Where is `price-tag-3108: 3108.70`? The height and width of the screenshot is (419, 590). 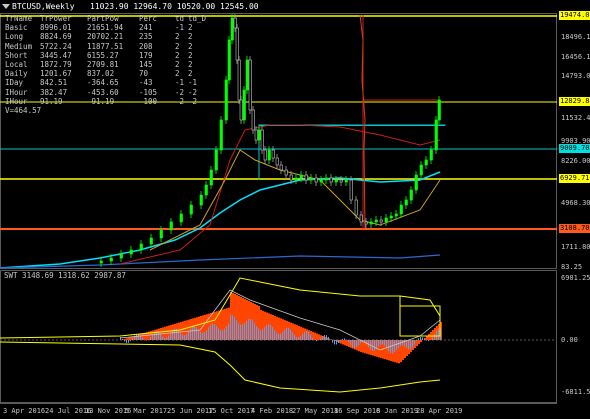 price-tag-3108: 3108.70 is located at coordinates (574, 228).